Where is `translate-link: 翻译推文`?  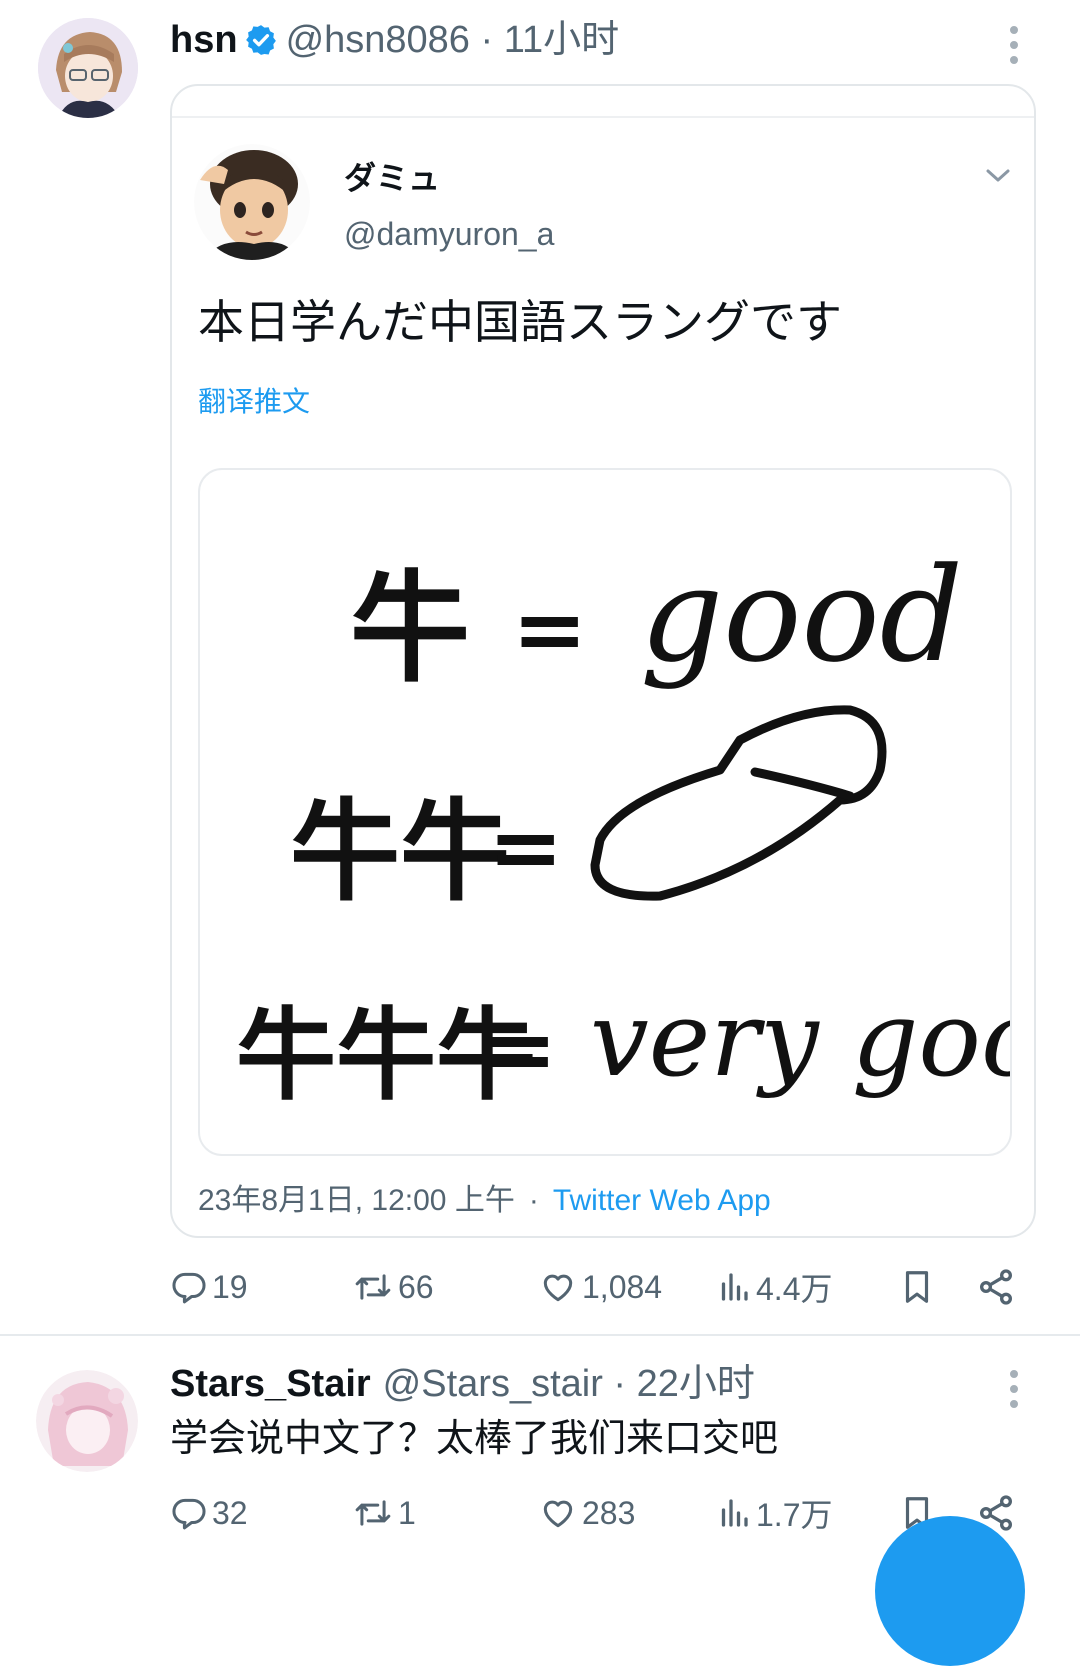 translate-link: 翻译推文 is located at coordinates (254, 402).